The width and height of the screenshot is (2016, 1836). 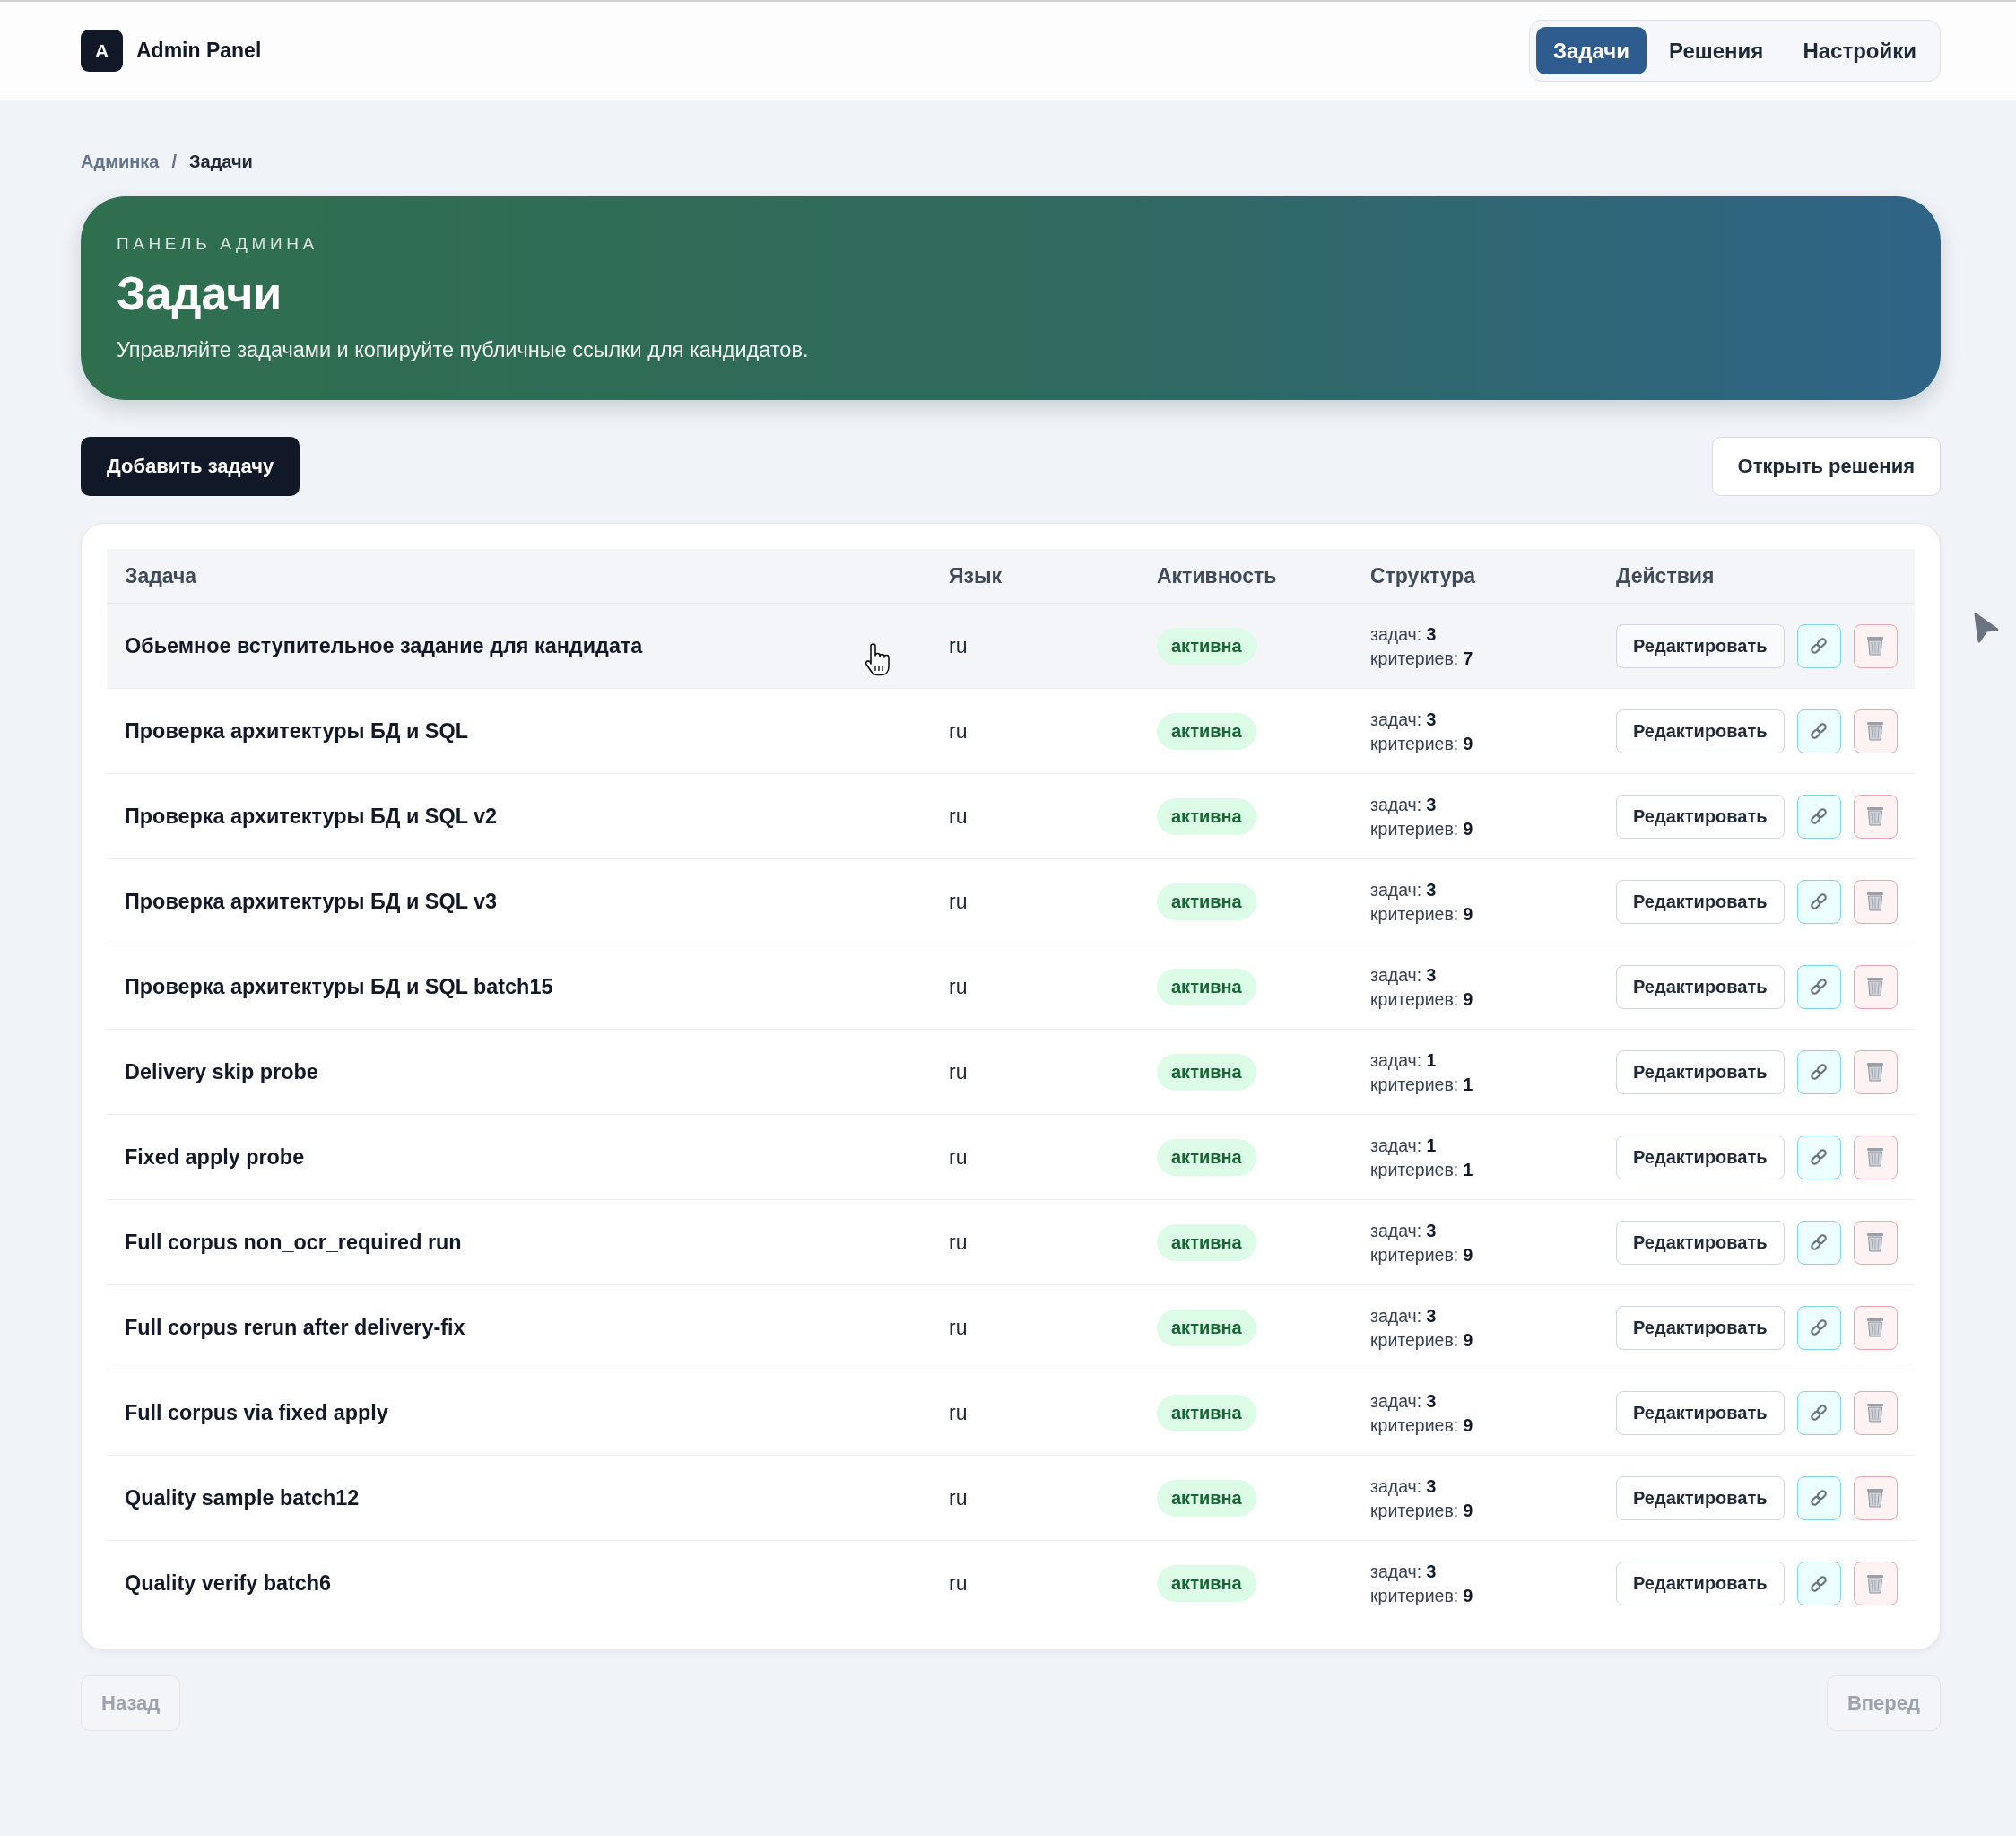 What do you see at coordinates (221, 1071) in the screenshot?
I see `task-title: Delivery skip probe` at bounding box center [221, 1071].